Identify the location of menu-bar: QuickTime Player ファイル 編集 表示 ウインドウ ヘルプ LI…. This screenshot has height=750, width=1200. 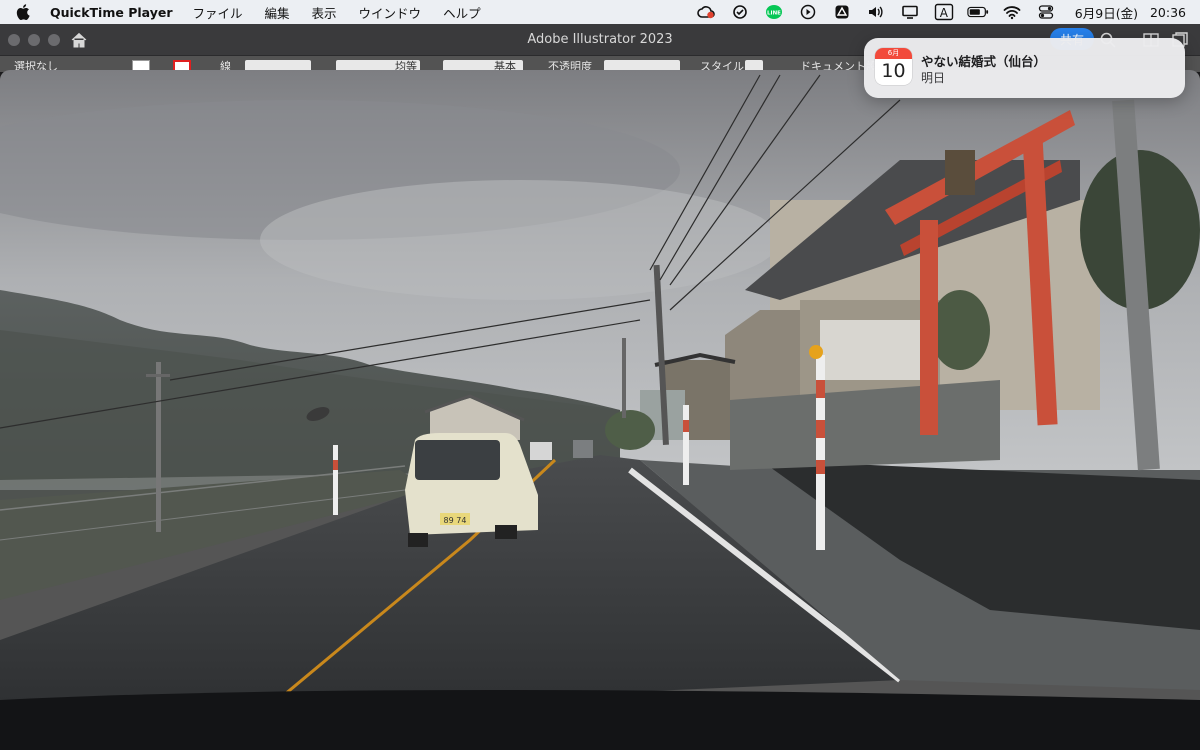
(600, 12).